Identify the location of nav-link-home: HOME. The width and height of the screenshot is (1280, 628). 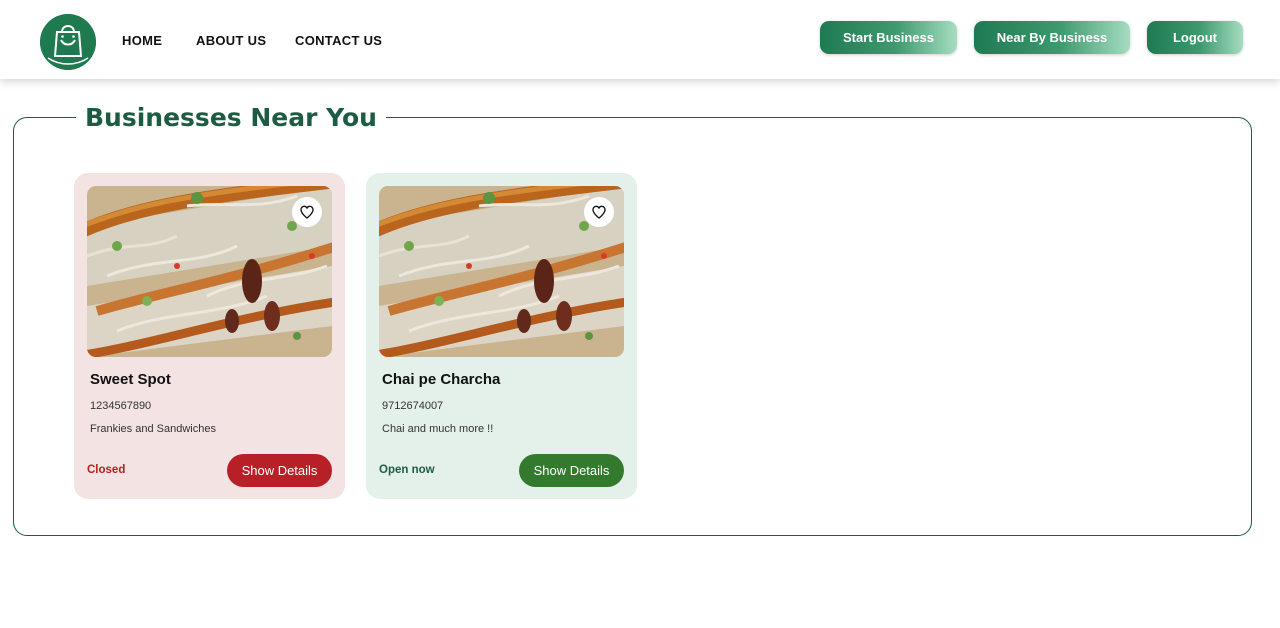
(142, 40).